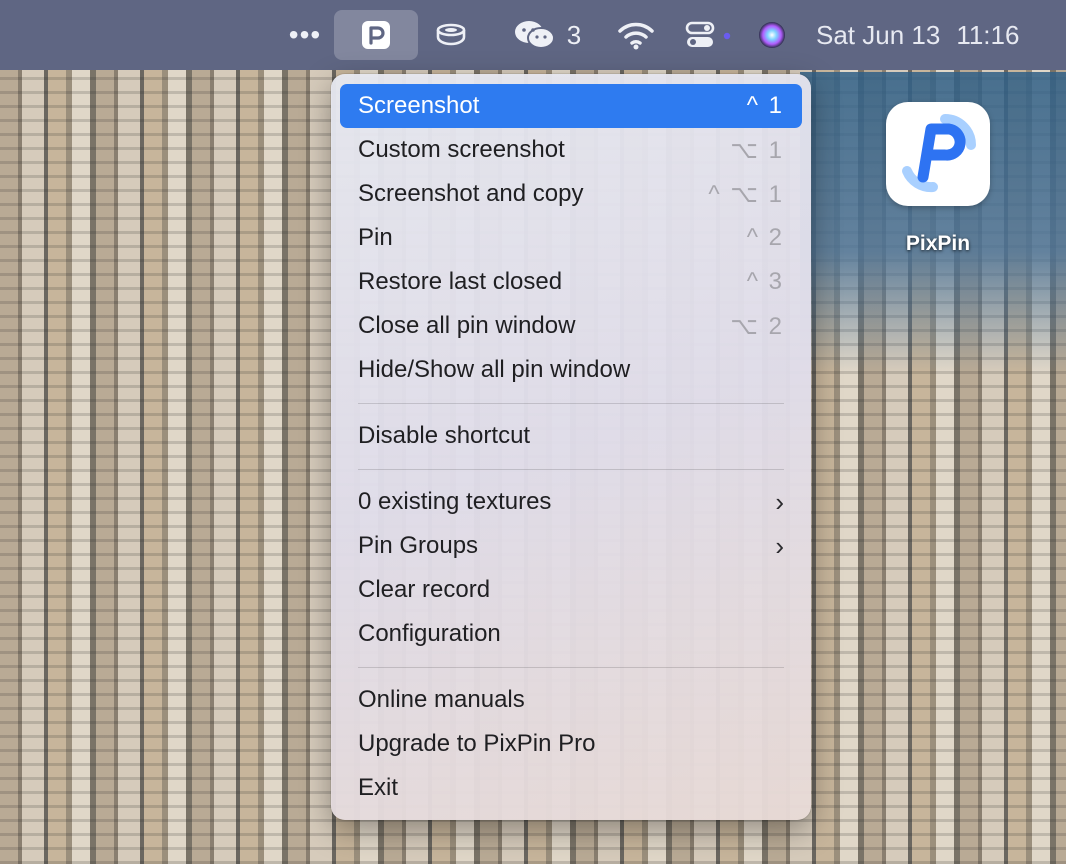  I want to click on menu-item-shortcut: ⌥ 2, so click(757, 326).